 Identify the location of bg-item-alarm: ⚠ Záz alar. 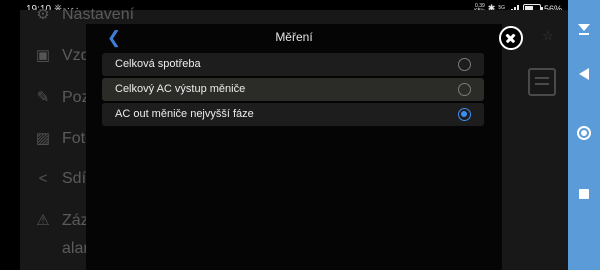
(61, 235).